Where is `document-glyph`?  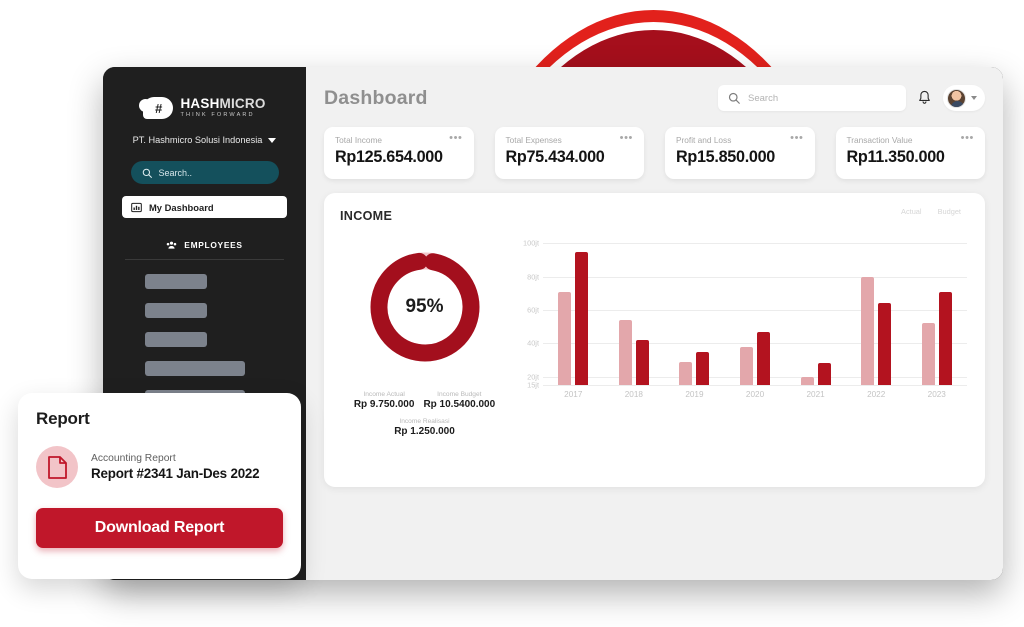 document-glyph is located at coordinates (57, 467).